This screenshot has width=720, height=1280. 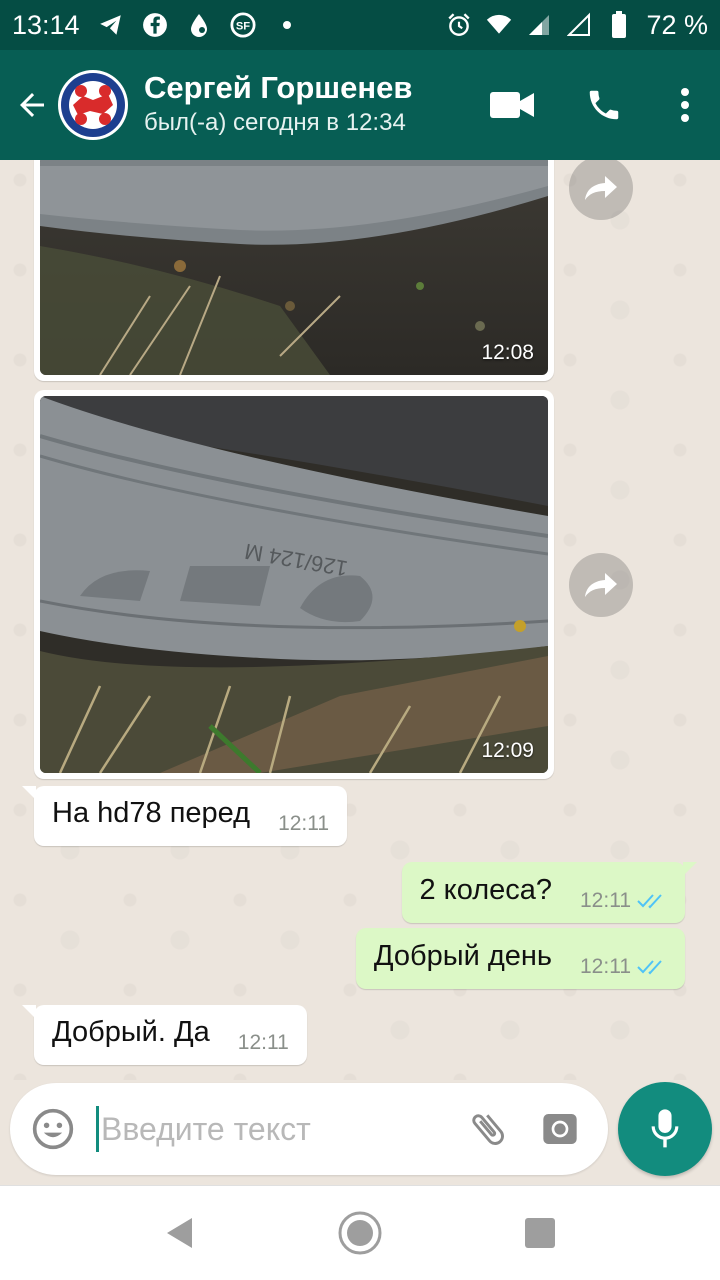 I want to click on emoji-button, so click(x=53, y=1129).